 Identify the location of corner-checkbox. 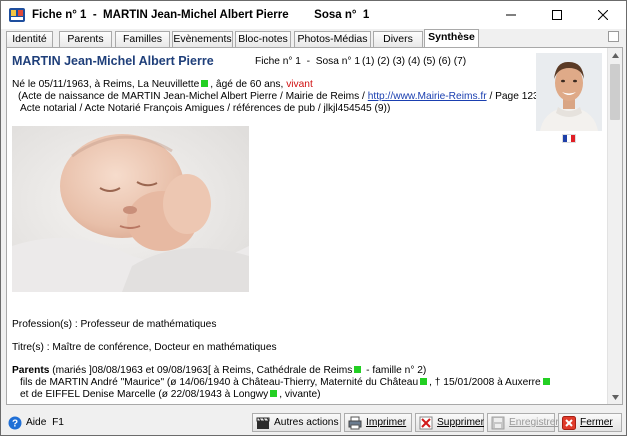
(613, 36).